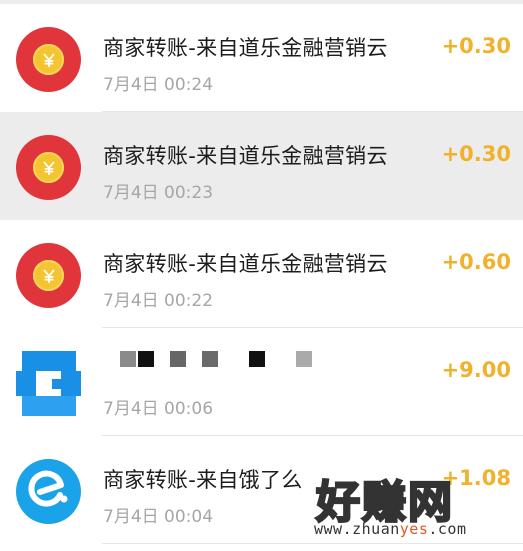  Describe the element at coordinates (48, 383) in the screenshot. I see `pixelated-avatar-icon` at that location.